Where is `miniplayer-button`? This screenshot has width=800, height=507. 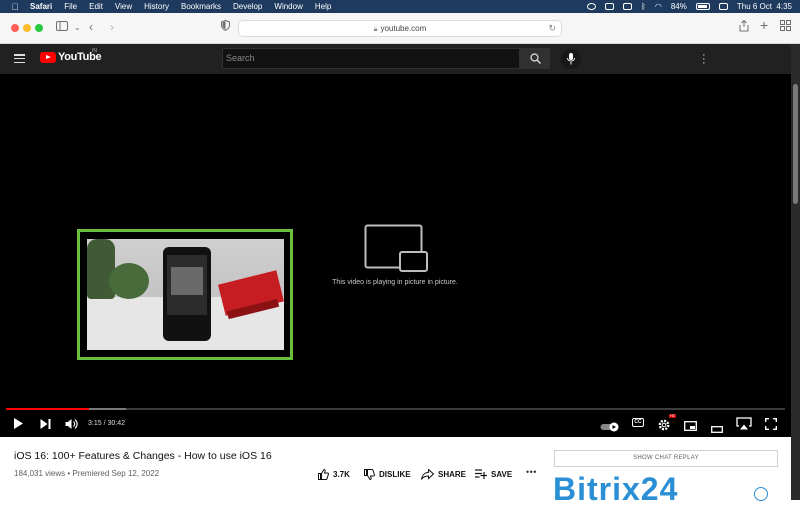 miniplayer-button is located at coordinates (690, 427).